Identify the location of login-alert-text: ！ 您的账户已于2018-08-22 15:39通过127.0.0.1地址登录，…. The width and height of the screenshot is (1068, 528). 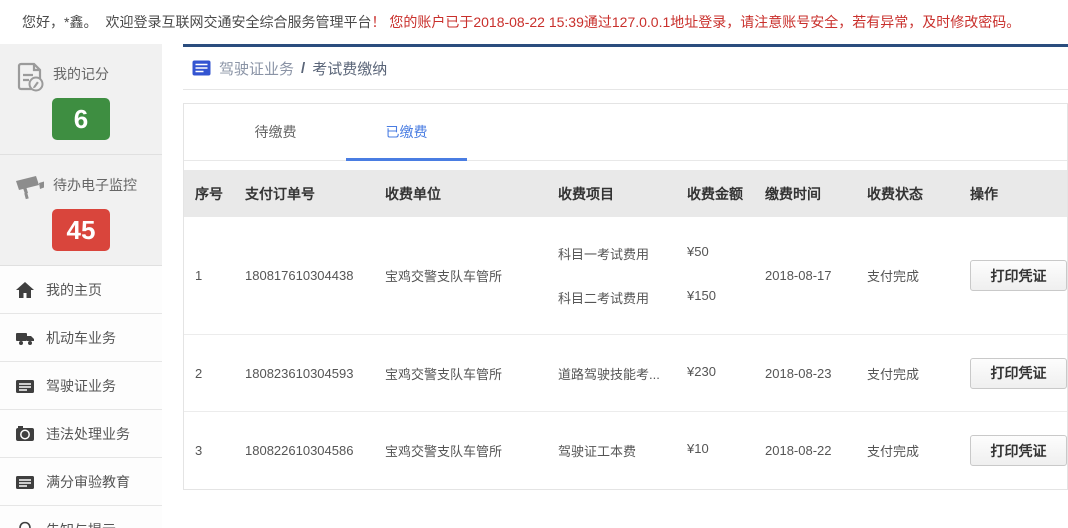
(696, 22).